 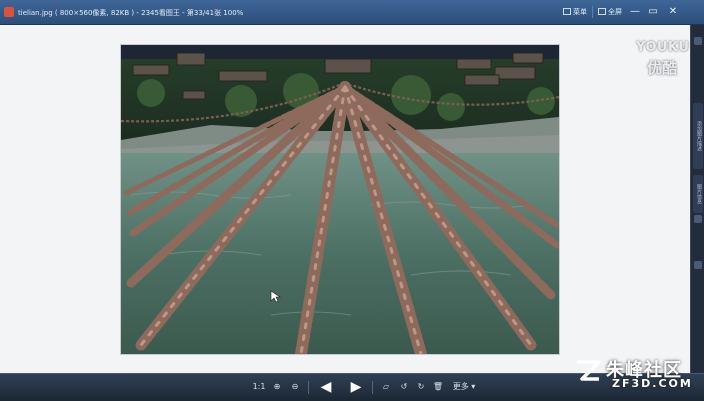 I want to click on restore-button: ▭, so click(x=653, y=12).